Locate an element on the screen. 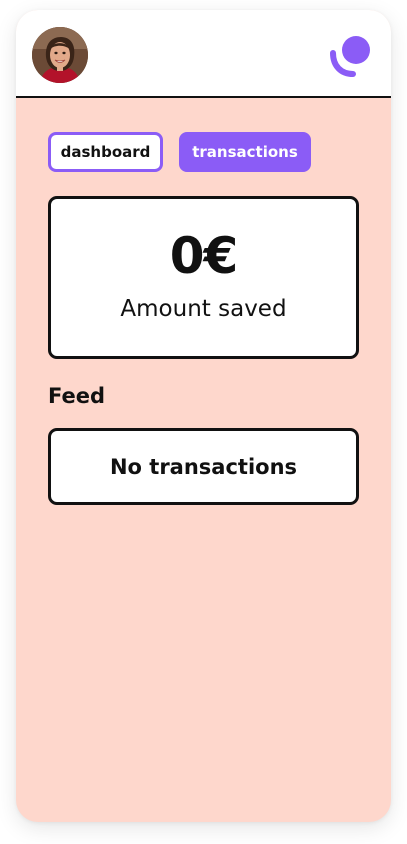 The image size is (407, 844). brand-logo is located at coordinates (351, 56).